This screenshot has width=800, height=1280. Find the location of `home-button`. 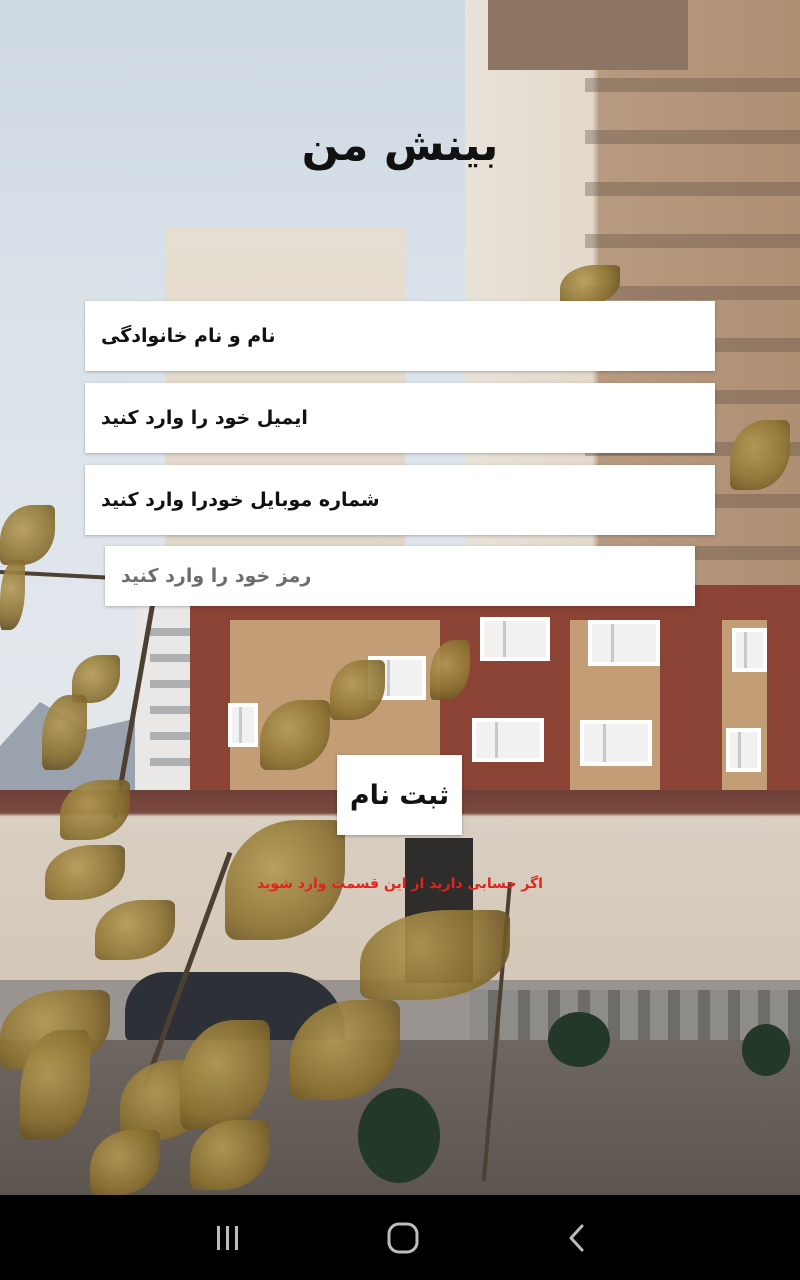

home-button is located at coordinates (403, 1237).